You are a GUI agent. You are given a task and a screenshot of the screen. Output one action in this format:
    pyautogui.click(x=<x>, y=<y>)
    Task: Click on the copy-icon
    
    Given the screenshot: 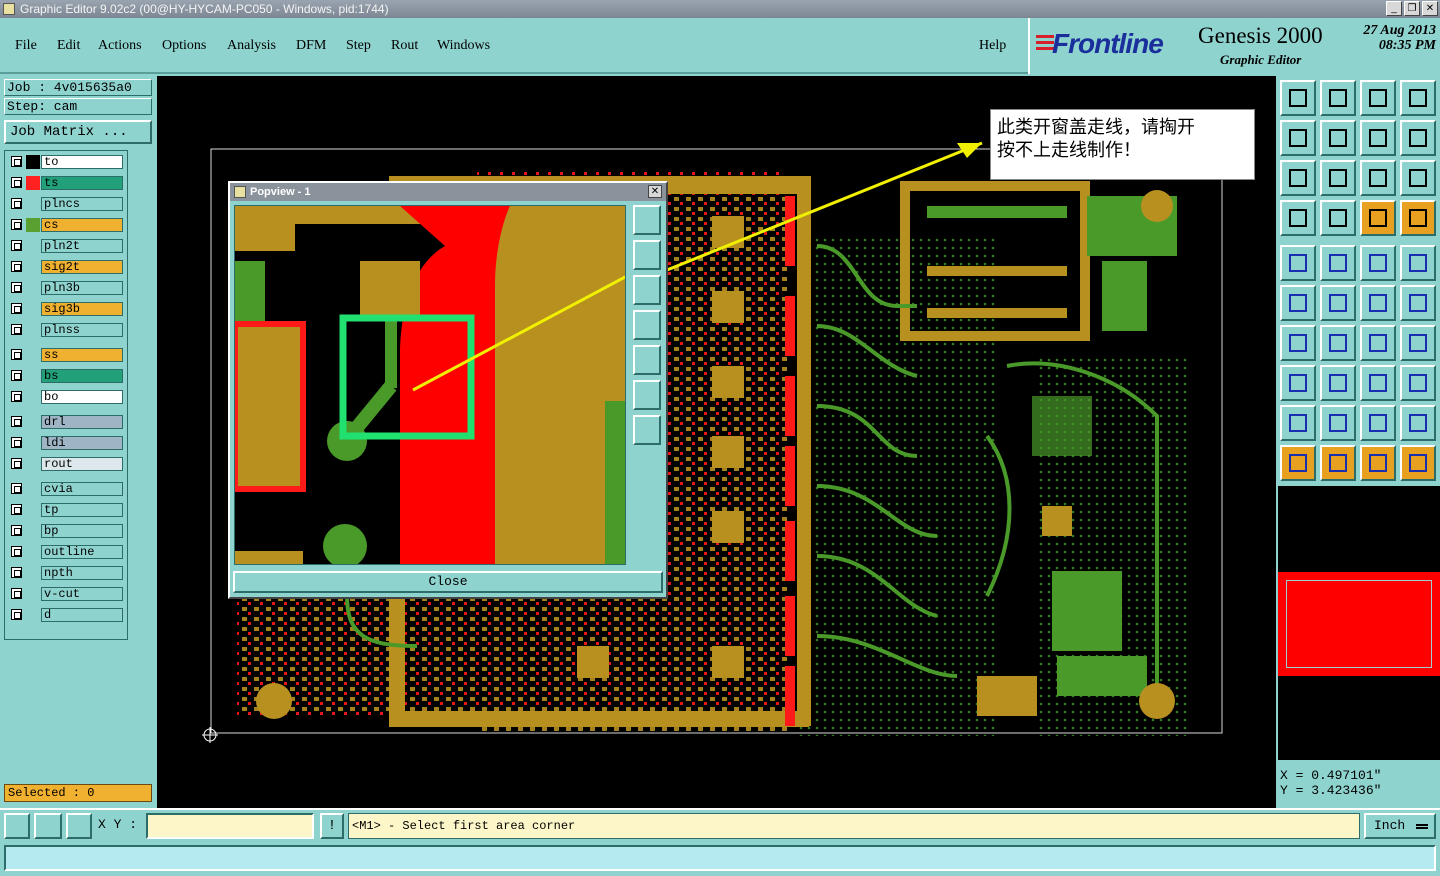 What is the action you would take?
    pyautogui.click(x=1418, y=303)
    